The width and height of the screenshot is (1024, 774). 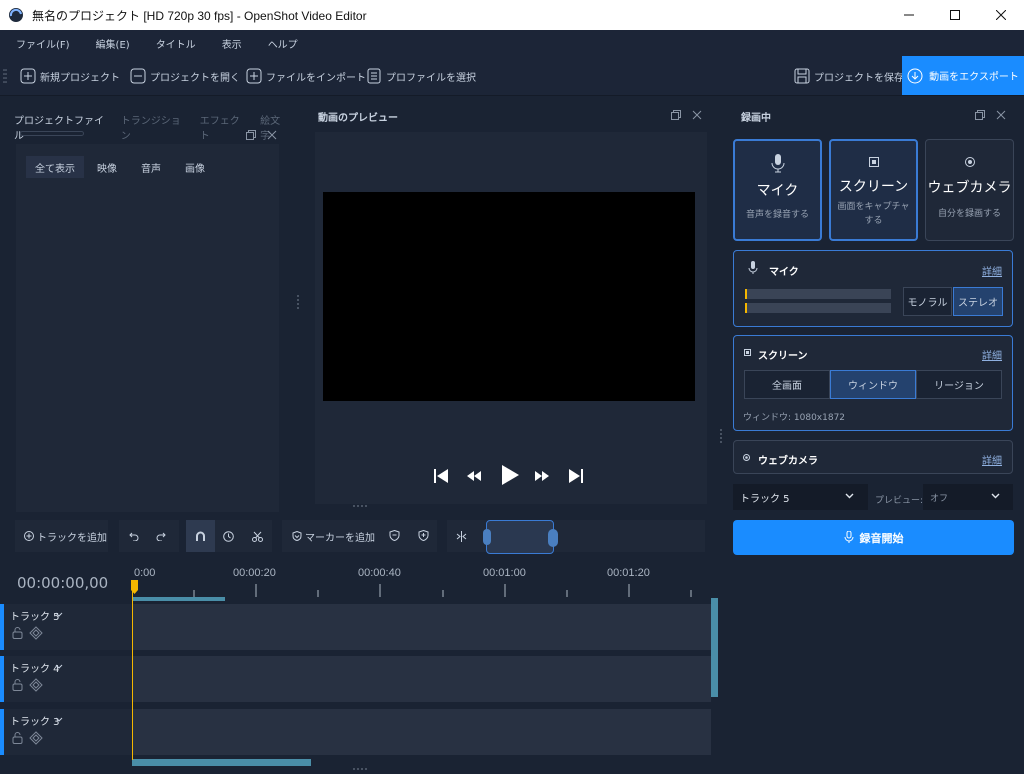 What do you see at coordinates (510, 475) in the screenshot?
I see `play-icon` at bounding box center [510, 475].